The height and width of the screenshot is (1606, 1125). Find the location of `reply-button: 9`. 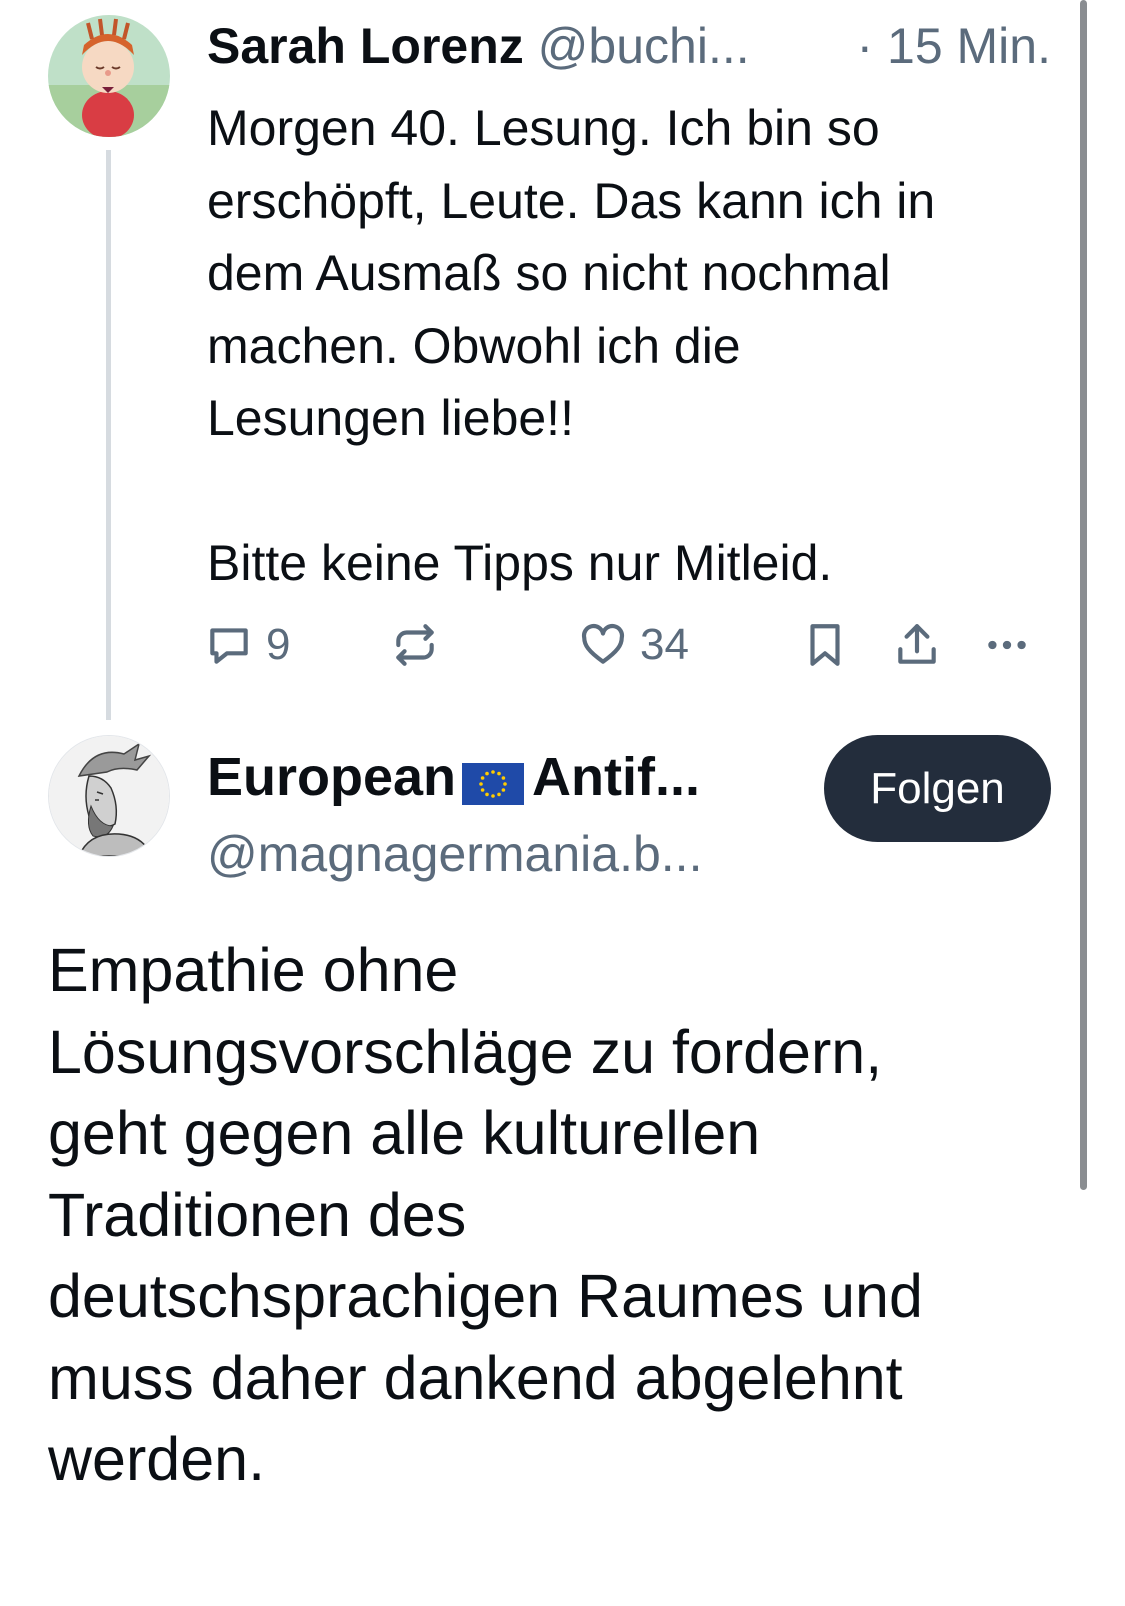

reply-button: 9 is located at coordinates (247, 645).